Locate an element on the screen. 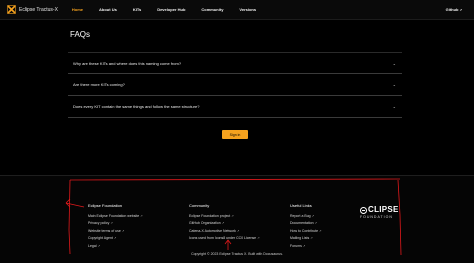 The image size is (474, 263). footer-link: Main Eclipse Foundation website ↗ is located at coordinates (115, 216).